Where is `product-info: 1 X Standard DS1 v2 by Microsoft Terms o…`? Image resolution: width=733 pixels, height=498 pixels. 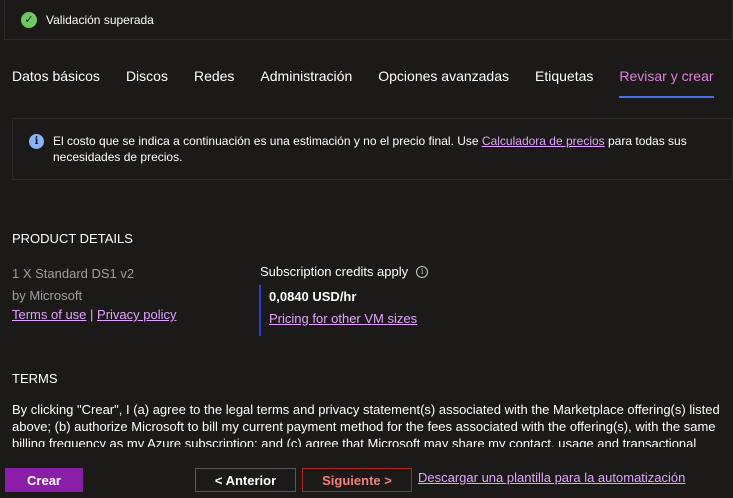 product-info: 1 X Standard DS1 v2 by Microsoft Terms o… is located at coordinates (94, 293).